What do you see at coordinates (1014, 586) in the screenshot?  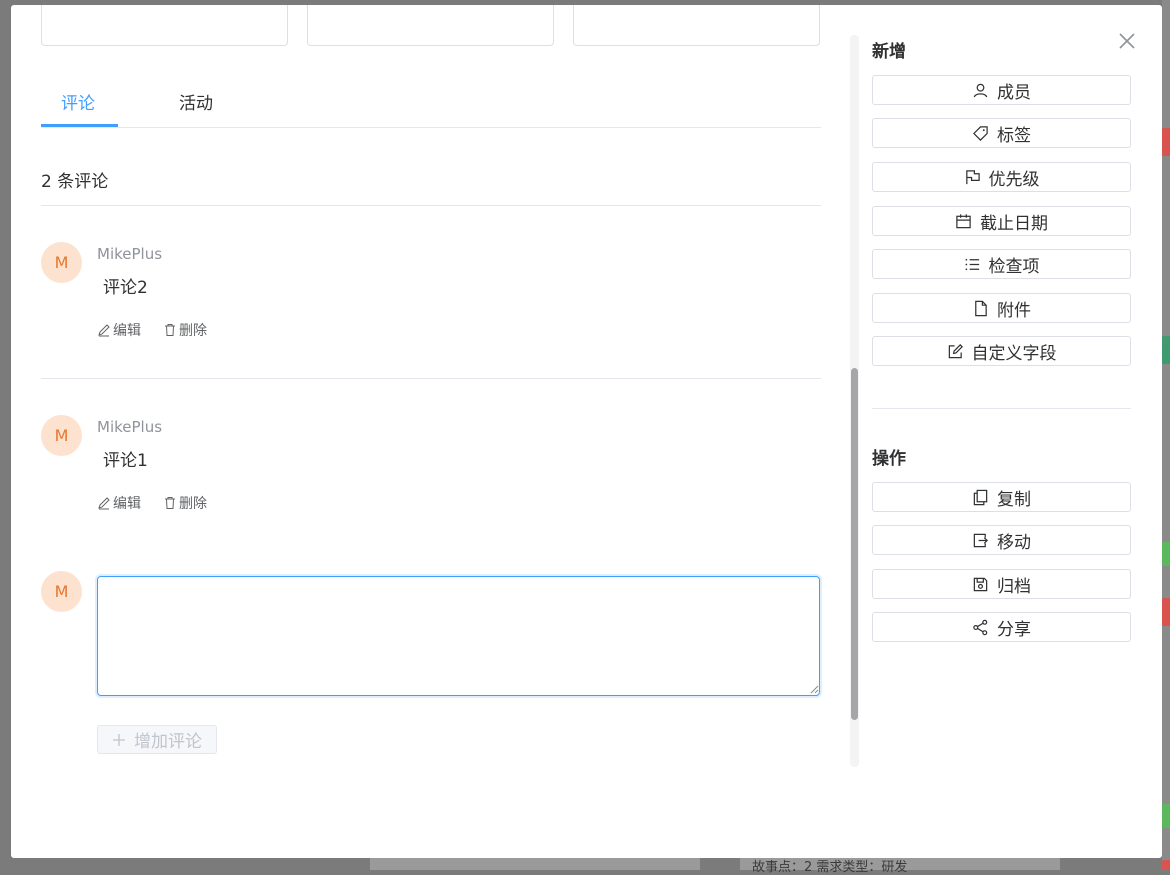 I see `button-label: 归档` at bounding box center [1014, 586].